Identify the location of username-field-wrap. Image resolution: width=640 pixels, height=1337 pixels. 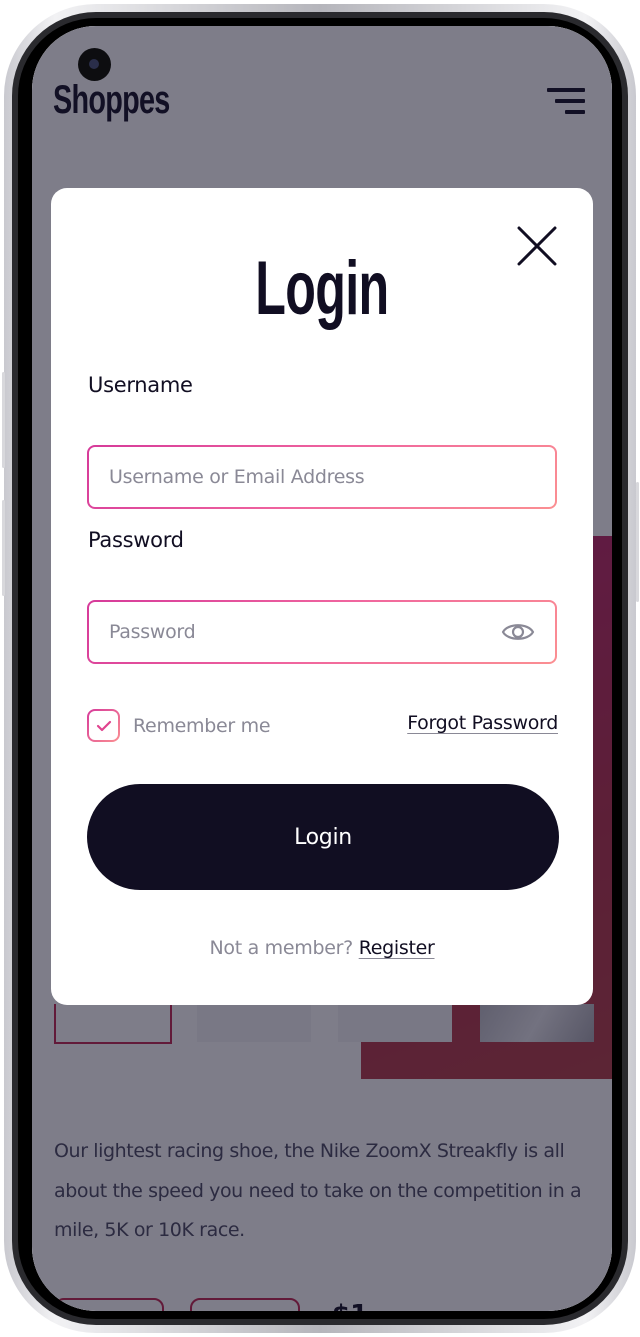
(322, 477).